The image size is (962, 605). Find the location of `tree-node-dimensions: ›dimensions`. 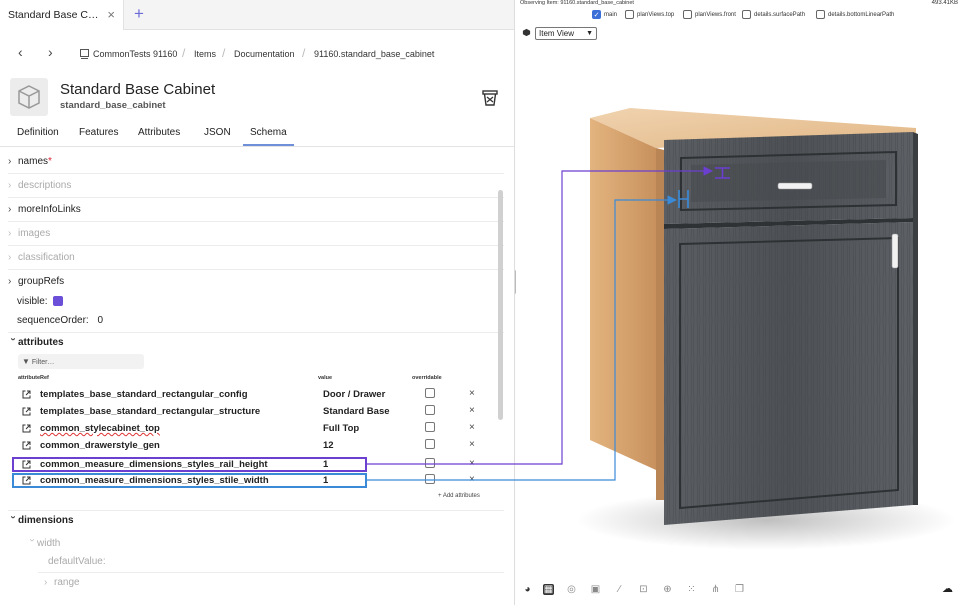

tree-node-dimensions: ›dimensions is located at coordinates (41, 520).